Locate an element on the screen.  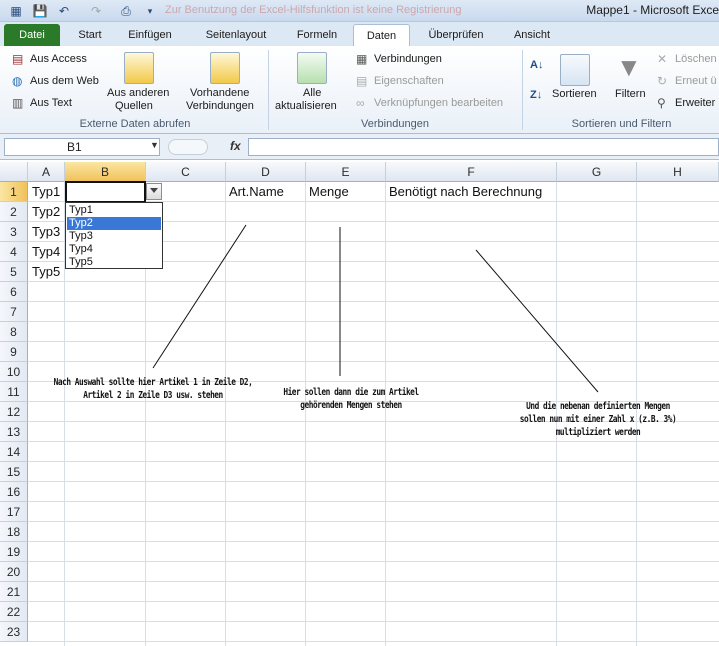
cell-a2: Typ2 is located at coordinates (44, 212).